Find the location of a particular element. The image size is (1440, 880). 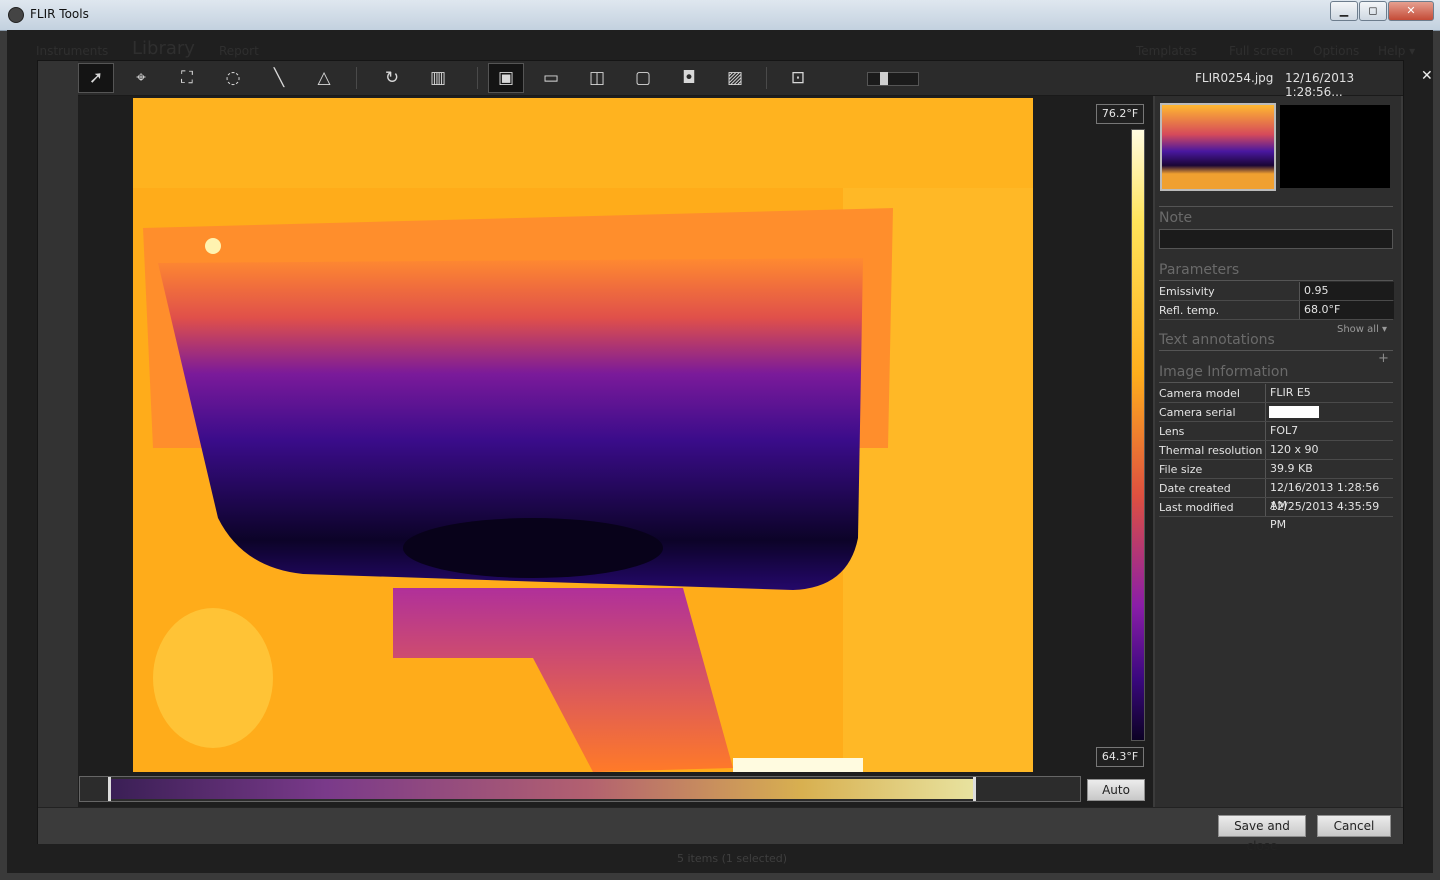

app-icon is located at coordinates (16, 15).